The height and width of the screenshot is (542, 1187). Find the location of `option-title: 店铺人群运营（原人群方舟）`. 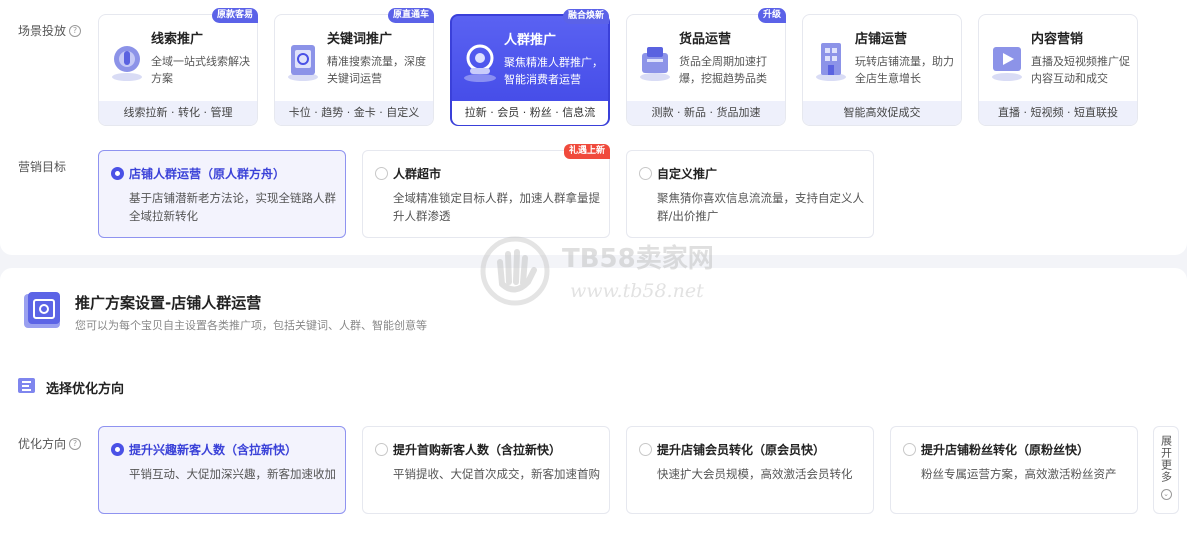

option-title: 店铺人群运营（原人群方舟） is located at coordinates (207, 174).